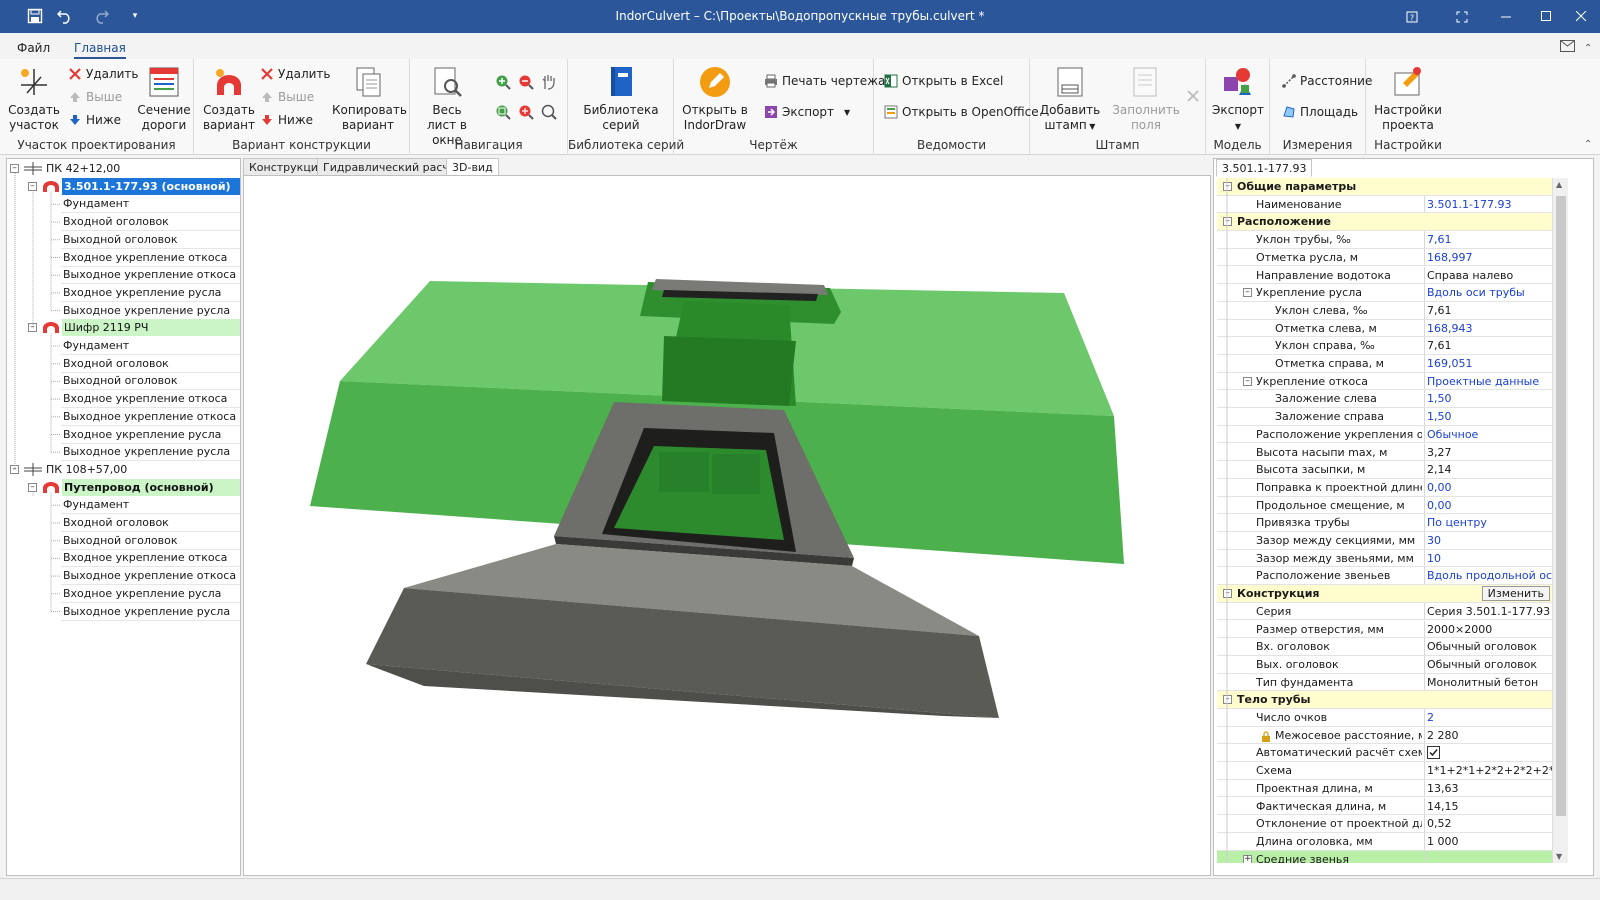 The width and height of the screenshot is (1600, 900). I want to click on property-row: Серия Серия 3.501.1-177.93, so click(1384, 611).